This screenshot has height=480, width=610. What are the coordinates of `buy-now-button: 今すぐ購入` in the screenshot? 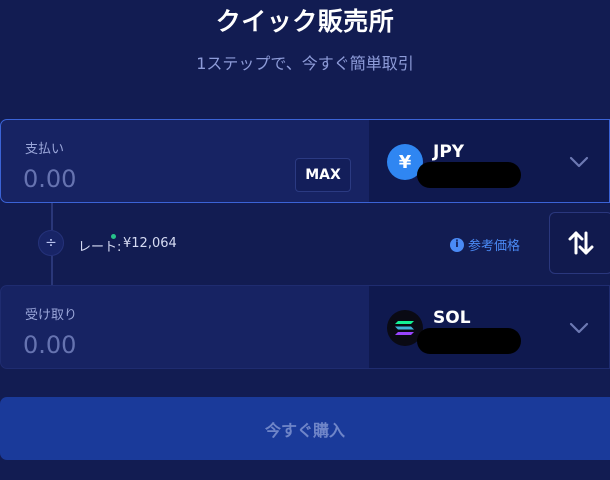 It's located at (305, 428).